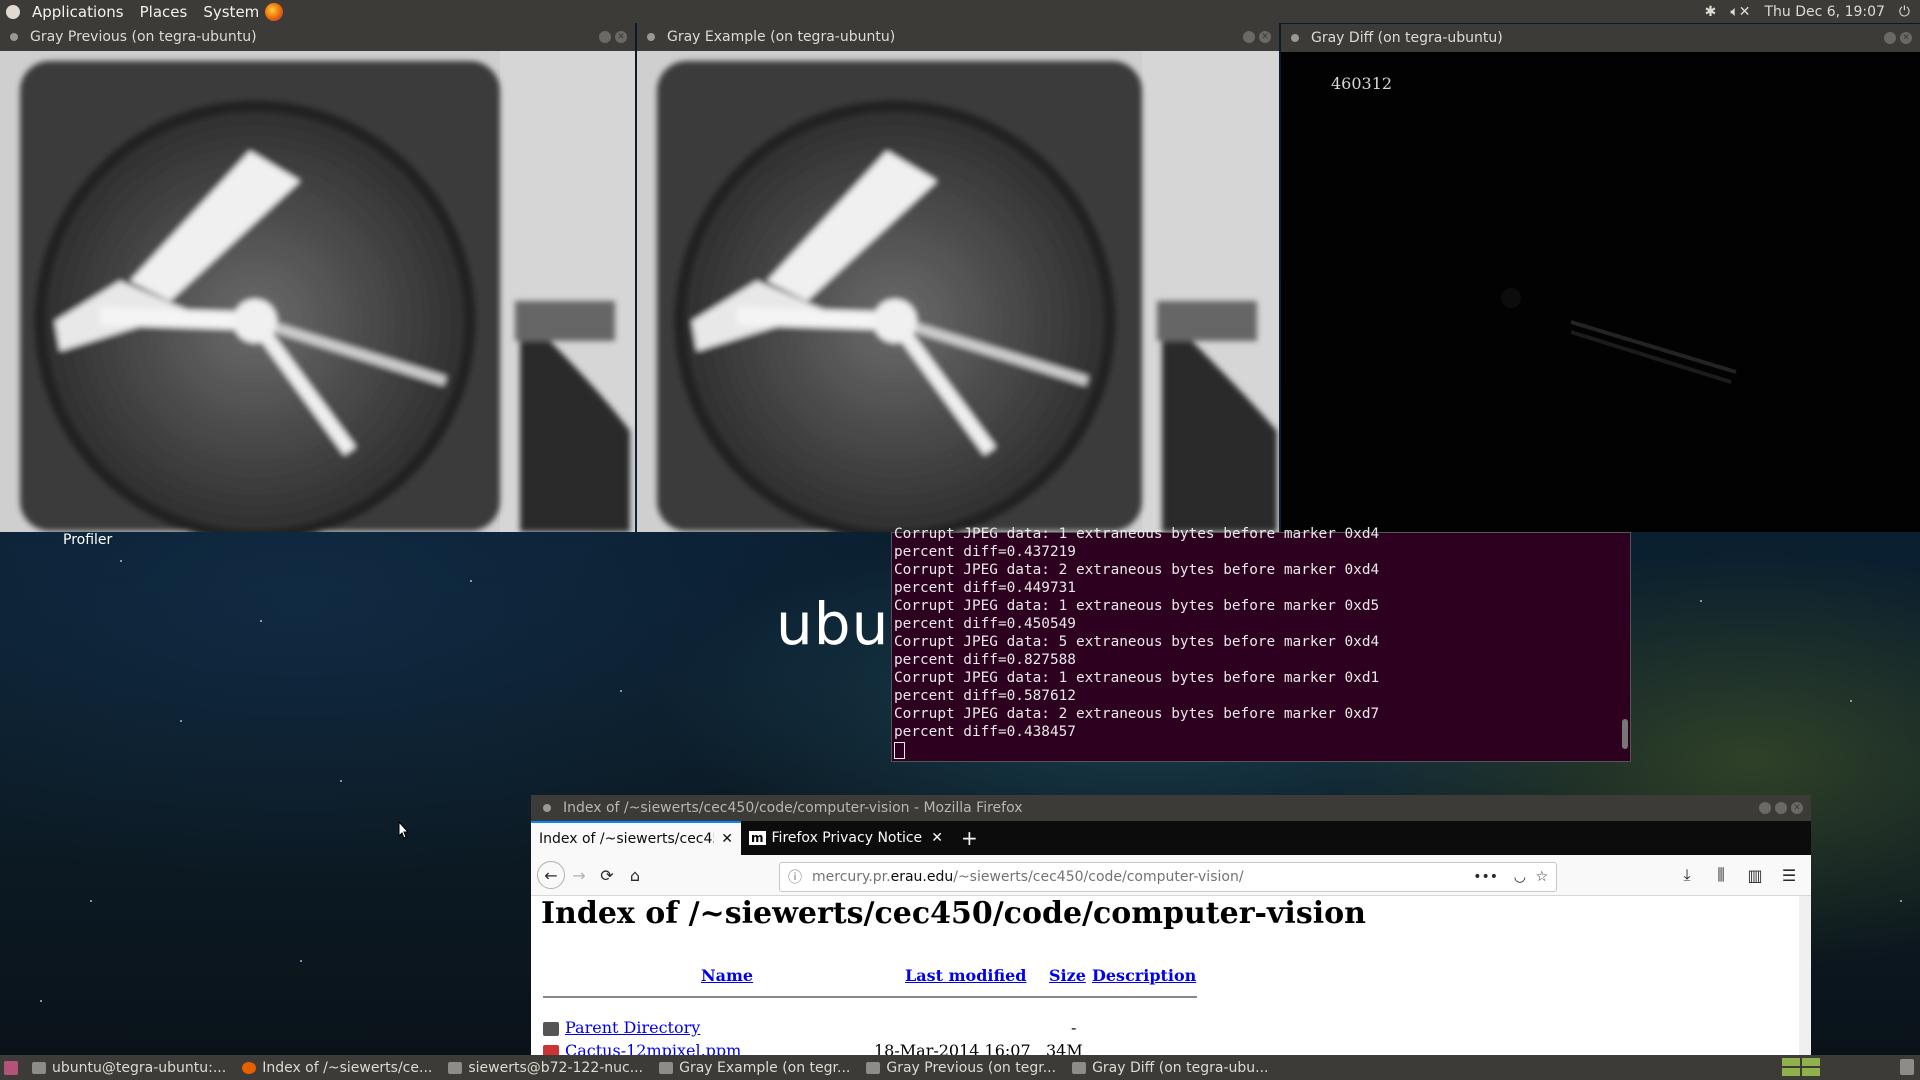  What do you see at coordinates (1262, 750) in the screenshot?
I see `terminal-prompt` at bounding box center [1262, 750].